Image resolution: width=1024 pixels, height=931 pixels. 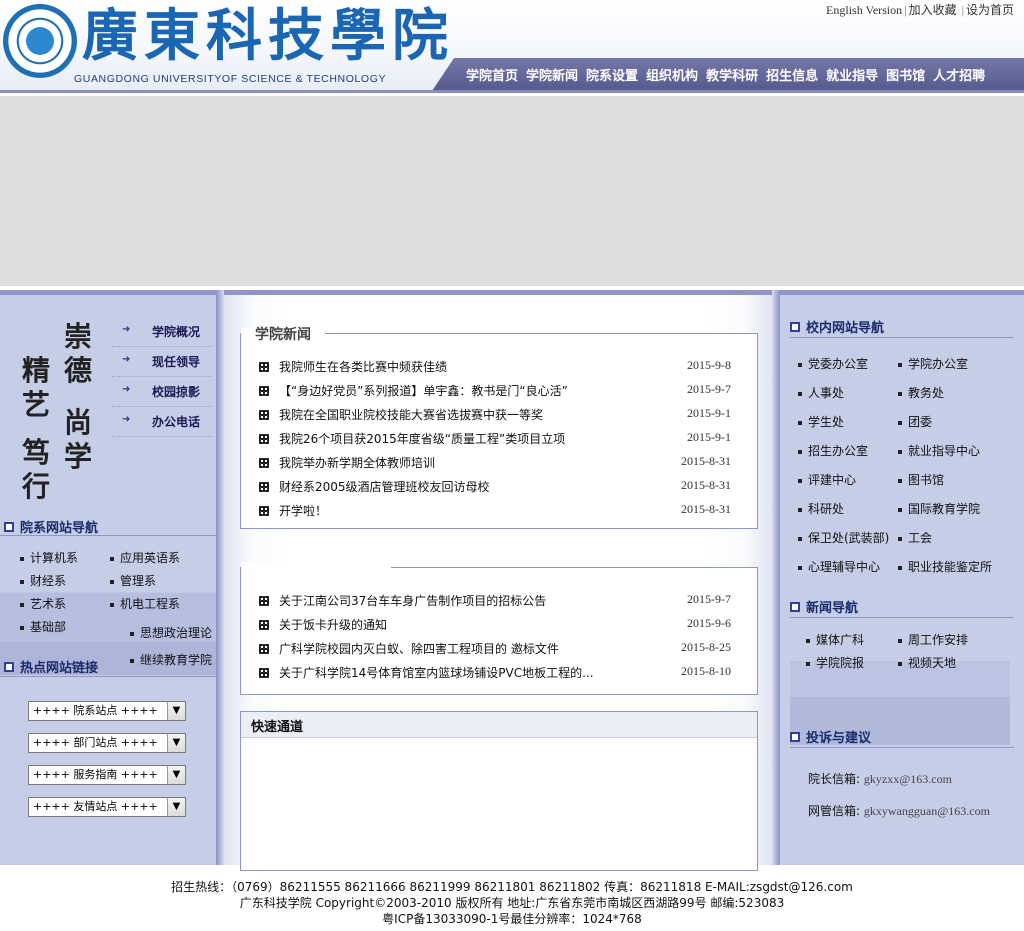 I want to click on news-item: 我院在全国职业院校技能大赛省选拔赛中获一等奖 2015-9-1, so click(x=499, y=414).